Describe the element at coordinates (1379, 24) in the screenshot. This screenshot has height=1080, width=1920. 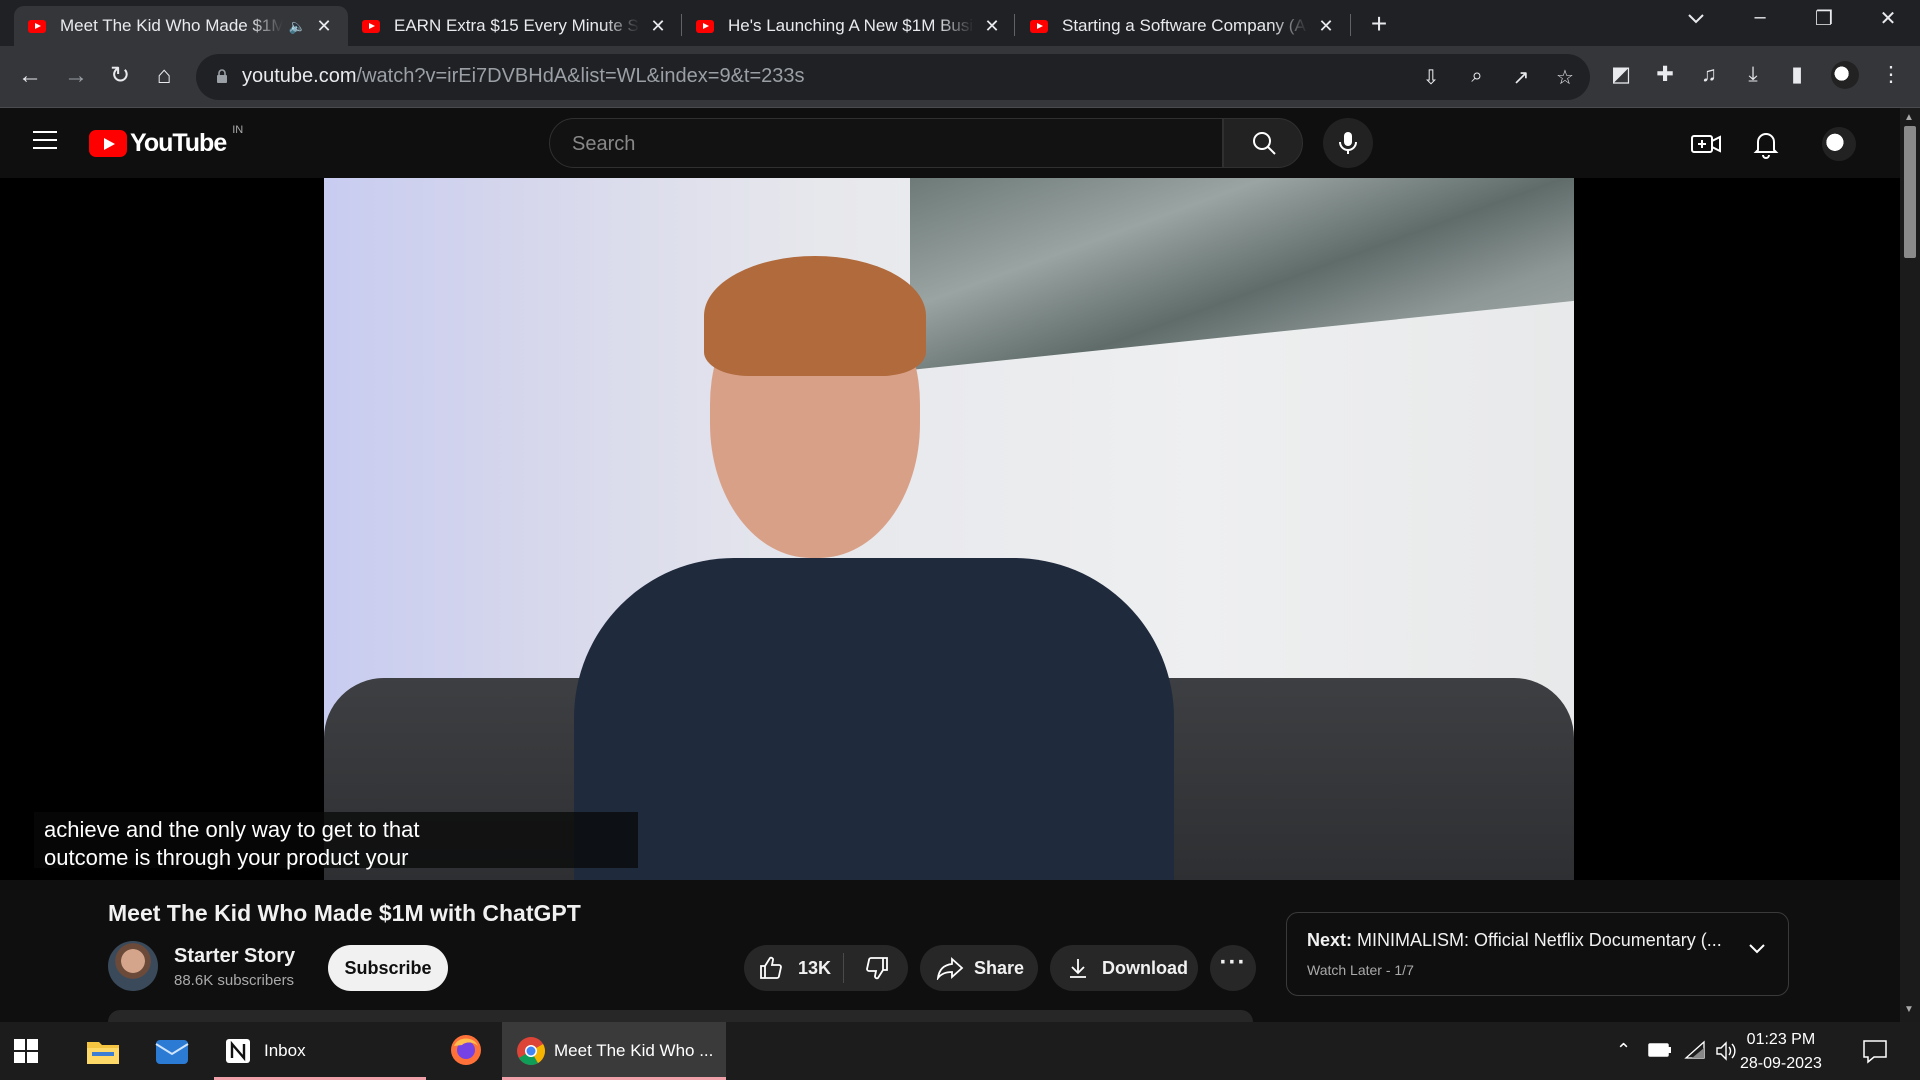
I see `new-tab-button: +` at that location.